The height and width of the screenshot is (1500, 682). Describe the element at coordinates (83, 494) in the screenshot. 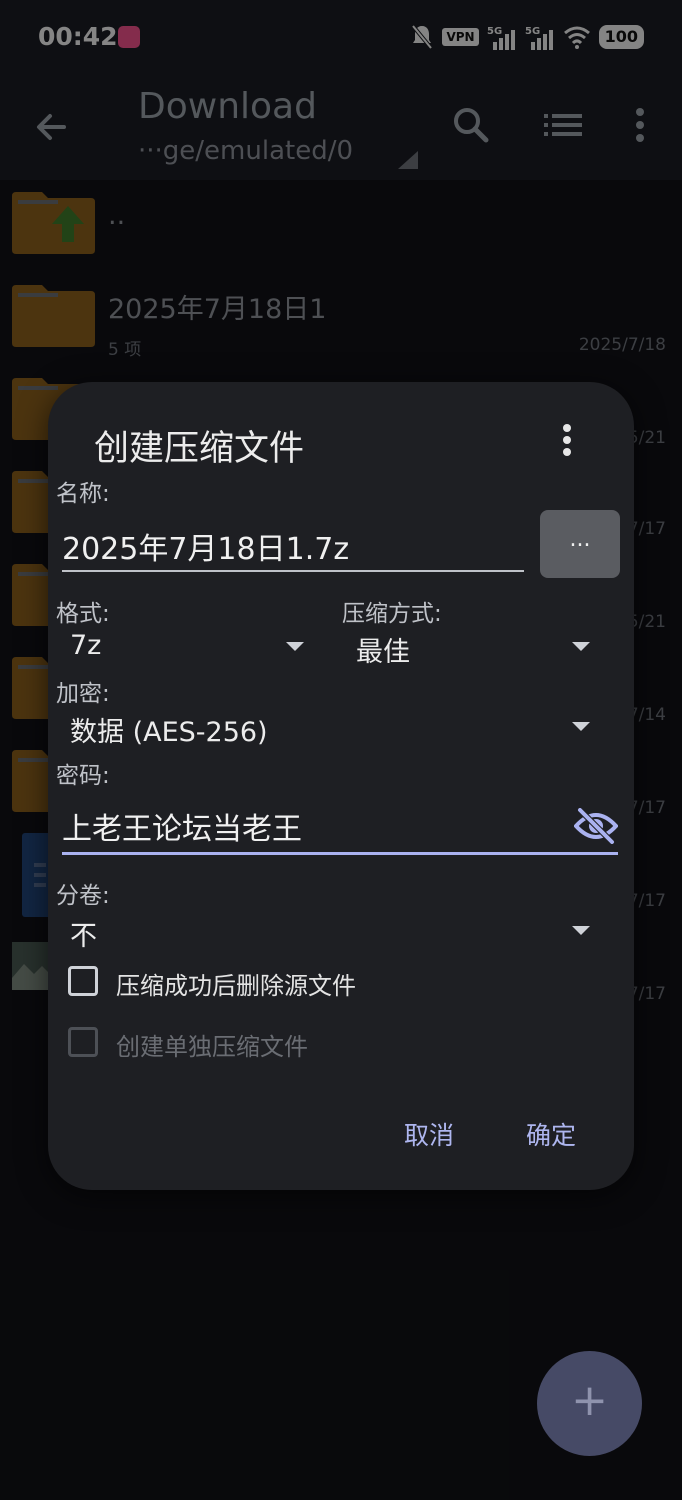

I see `name-label: 名称:` at that location.